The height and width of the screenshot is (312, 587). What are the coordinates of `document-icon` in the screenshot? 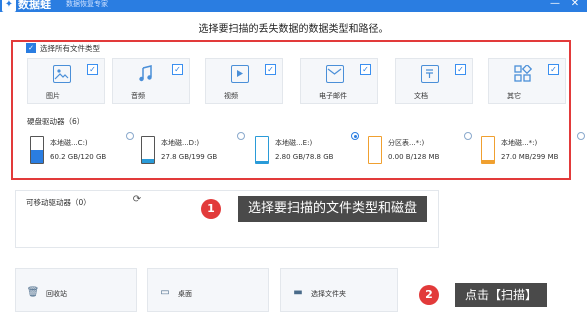 It's located at (430, 74).